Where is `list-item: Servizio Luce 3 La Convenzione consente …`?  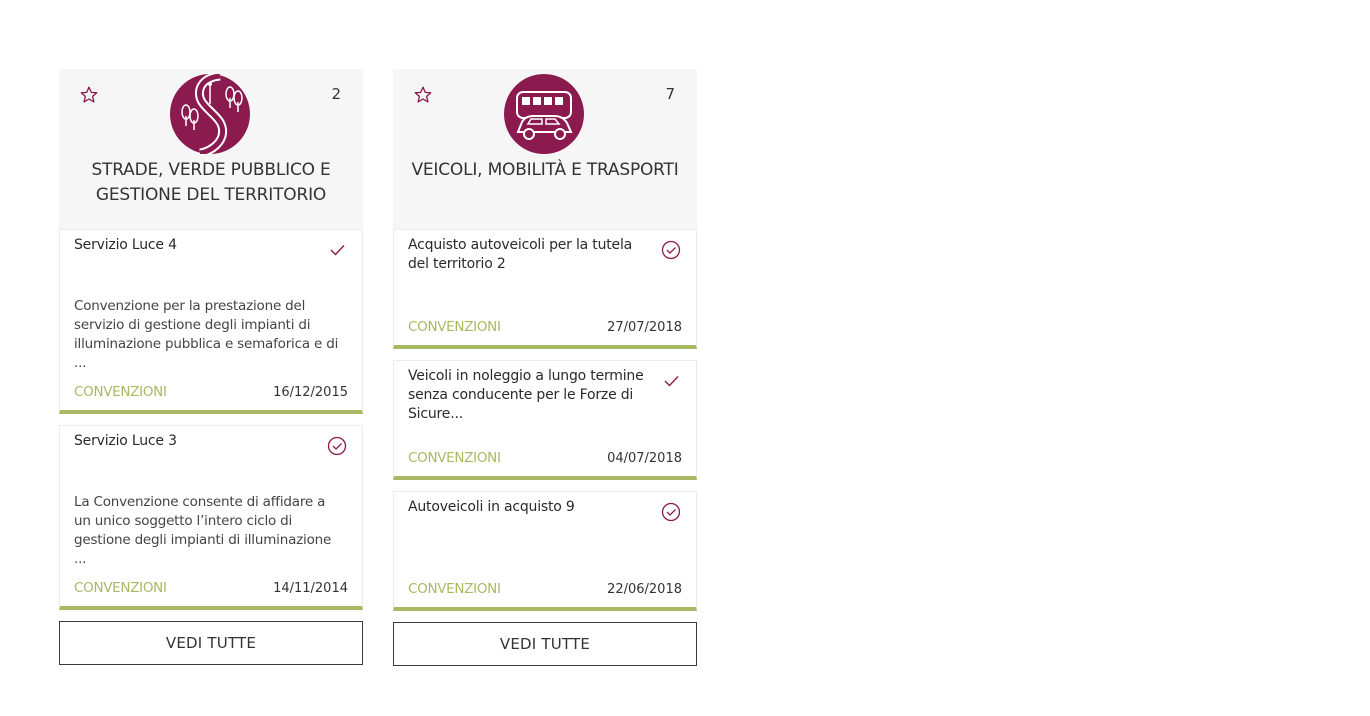 list-item: Servizio Luce 3 La Convenzione consente … is located at coordinates (211, 517).